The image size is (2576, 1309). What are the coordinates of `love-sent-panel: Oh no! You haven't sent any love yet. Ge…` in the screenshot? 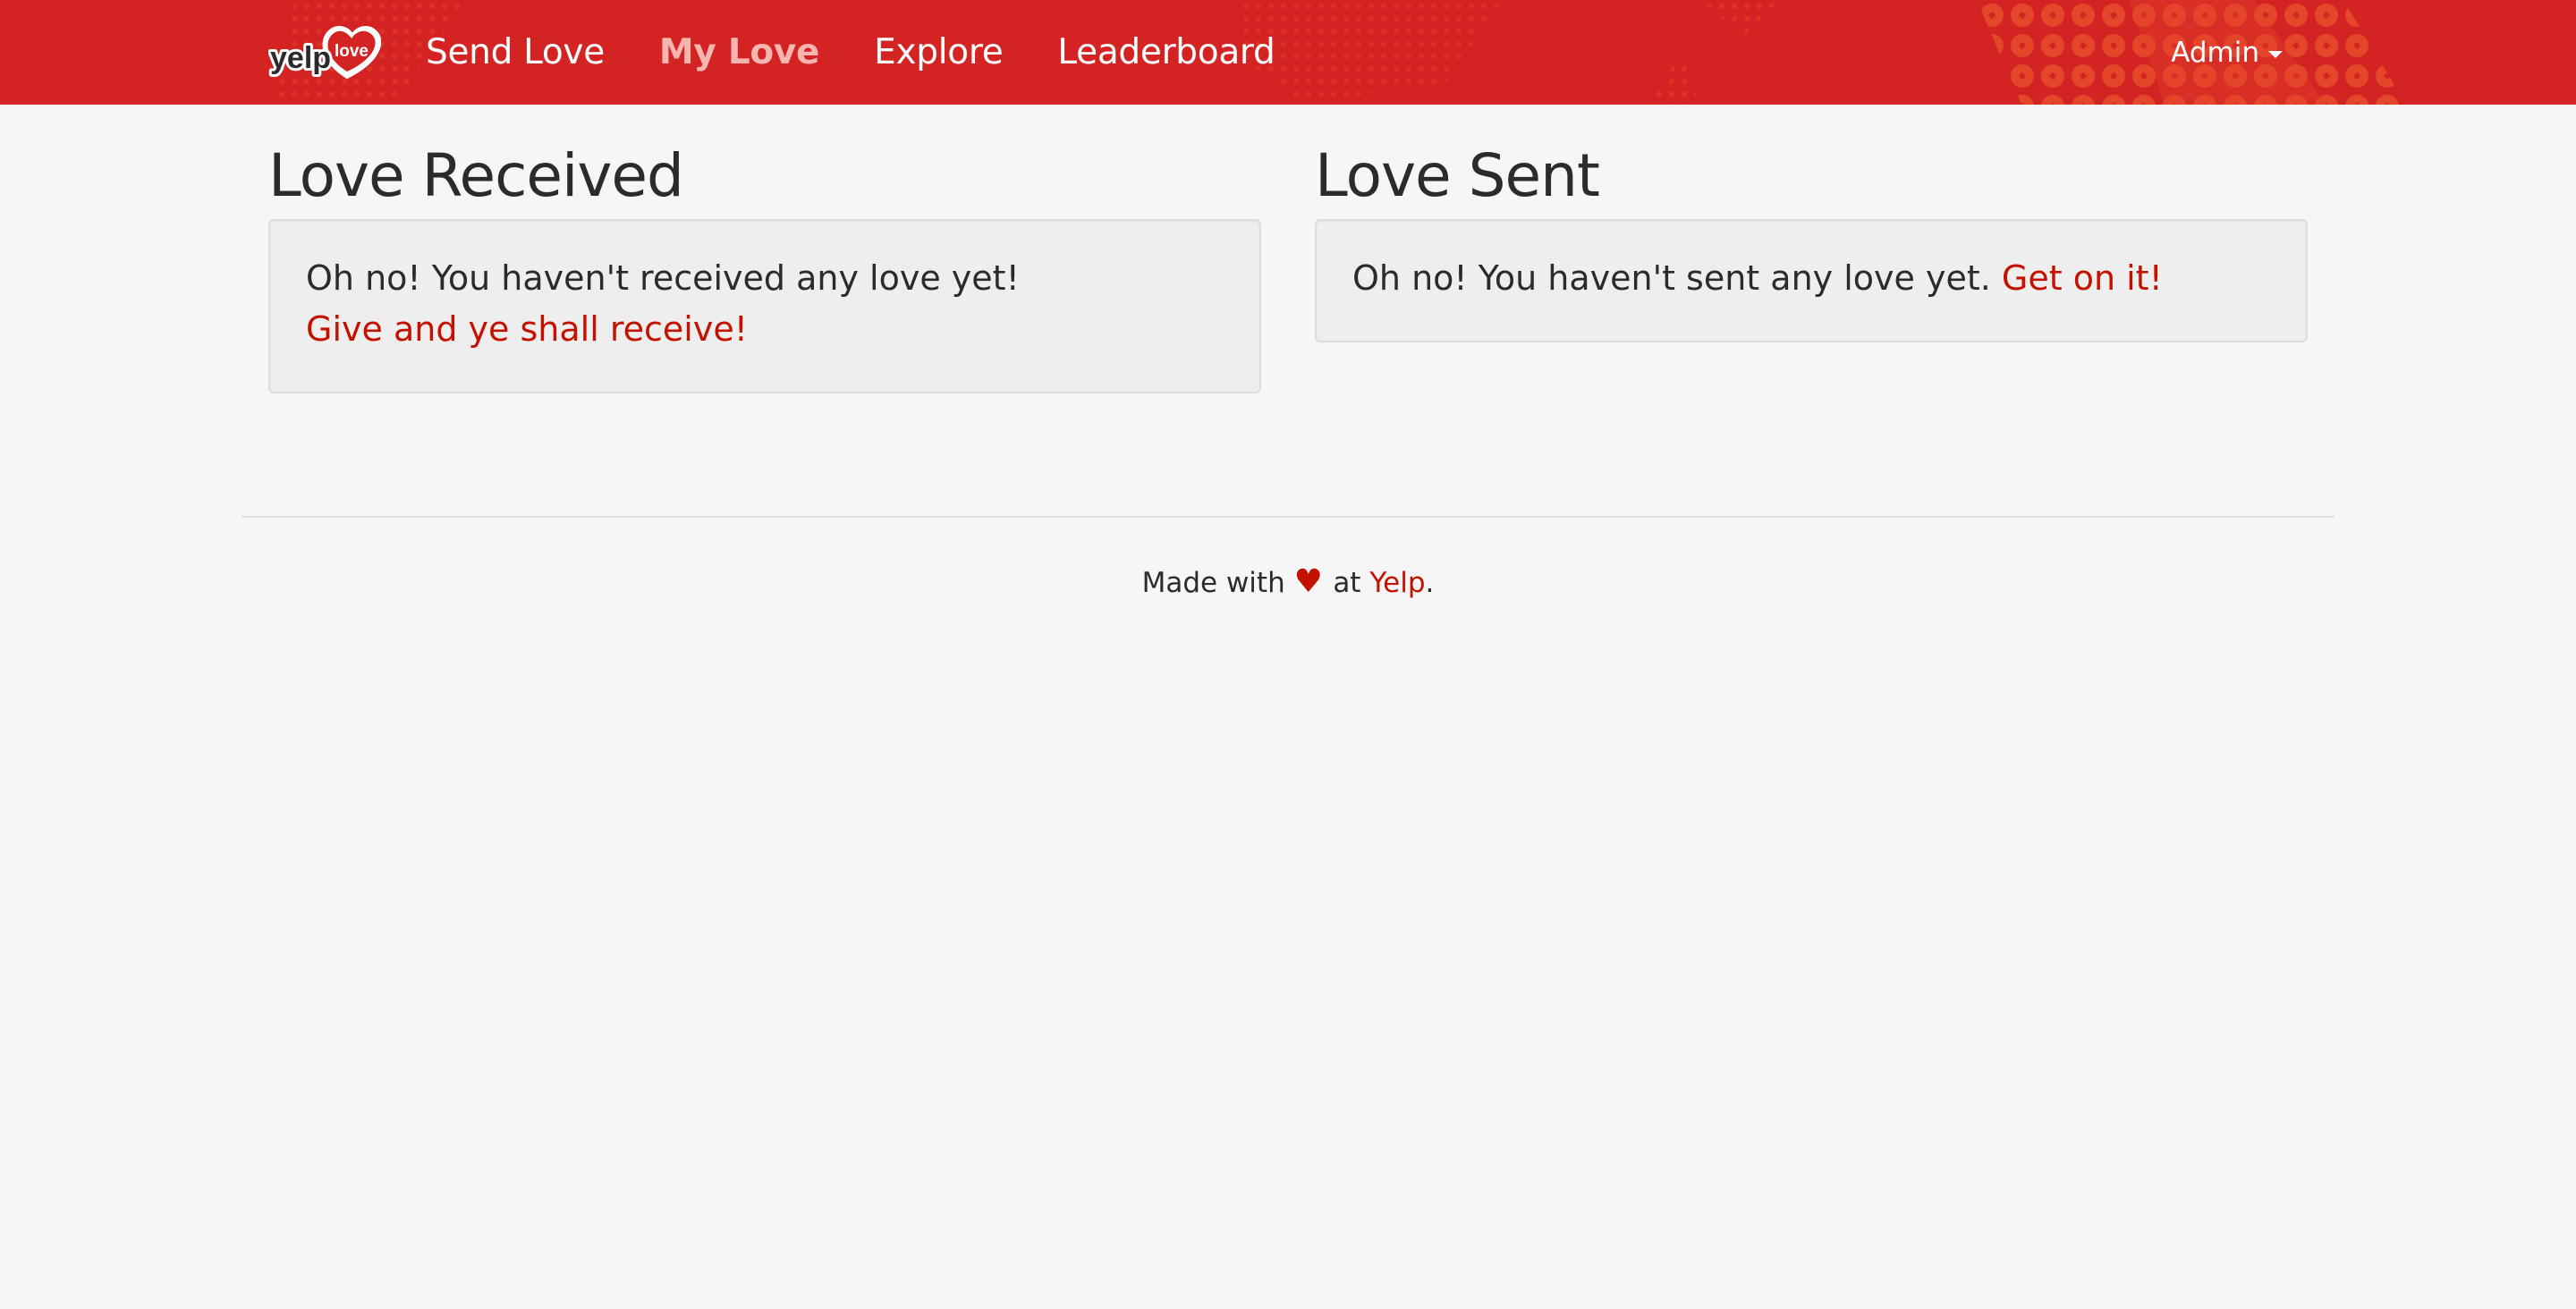 It's located at (1811, 280).